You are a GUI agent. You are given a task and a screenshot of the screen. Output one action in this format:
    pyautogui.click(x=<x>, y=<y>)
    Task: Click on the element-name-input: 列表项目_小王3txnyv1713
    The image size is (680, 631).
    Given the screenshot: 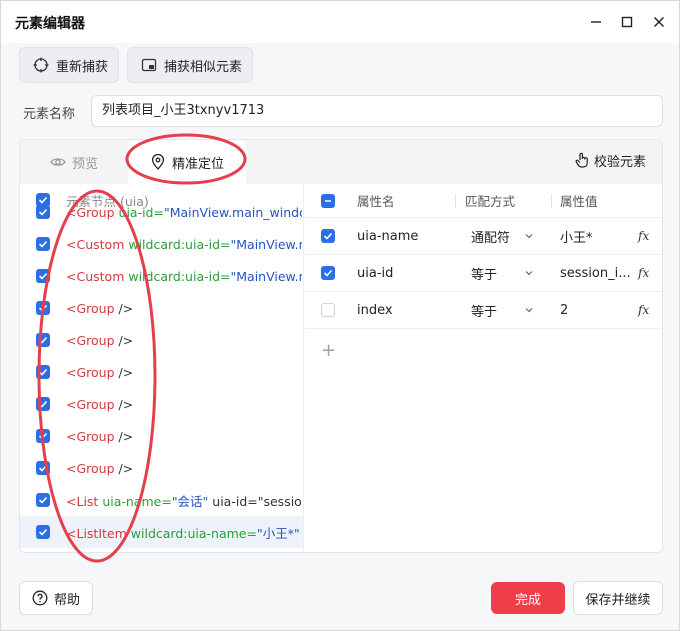 What is the action you would take?
    pyautogui.click(x=377, y=111)
    